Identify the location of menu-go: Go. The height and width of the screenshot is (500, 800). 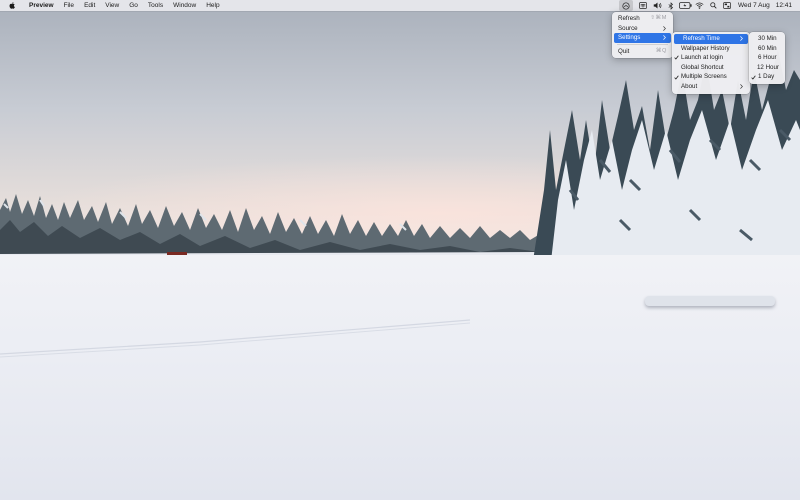
(133, 5).